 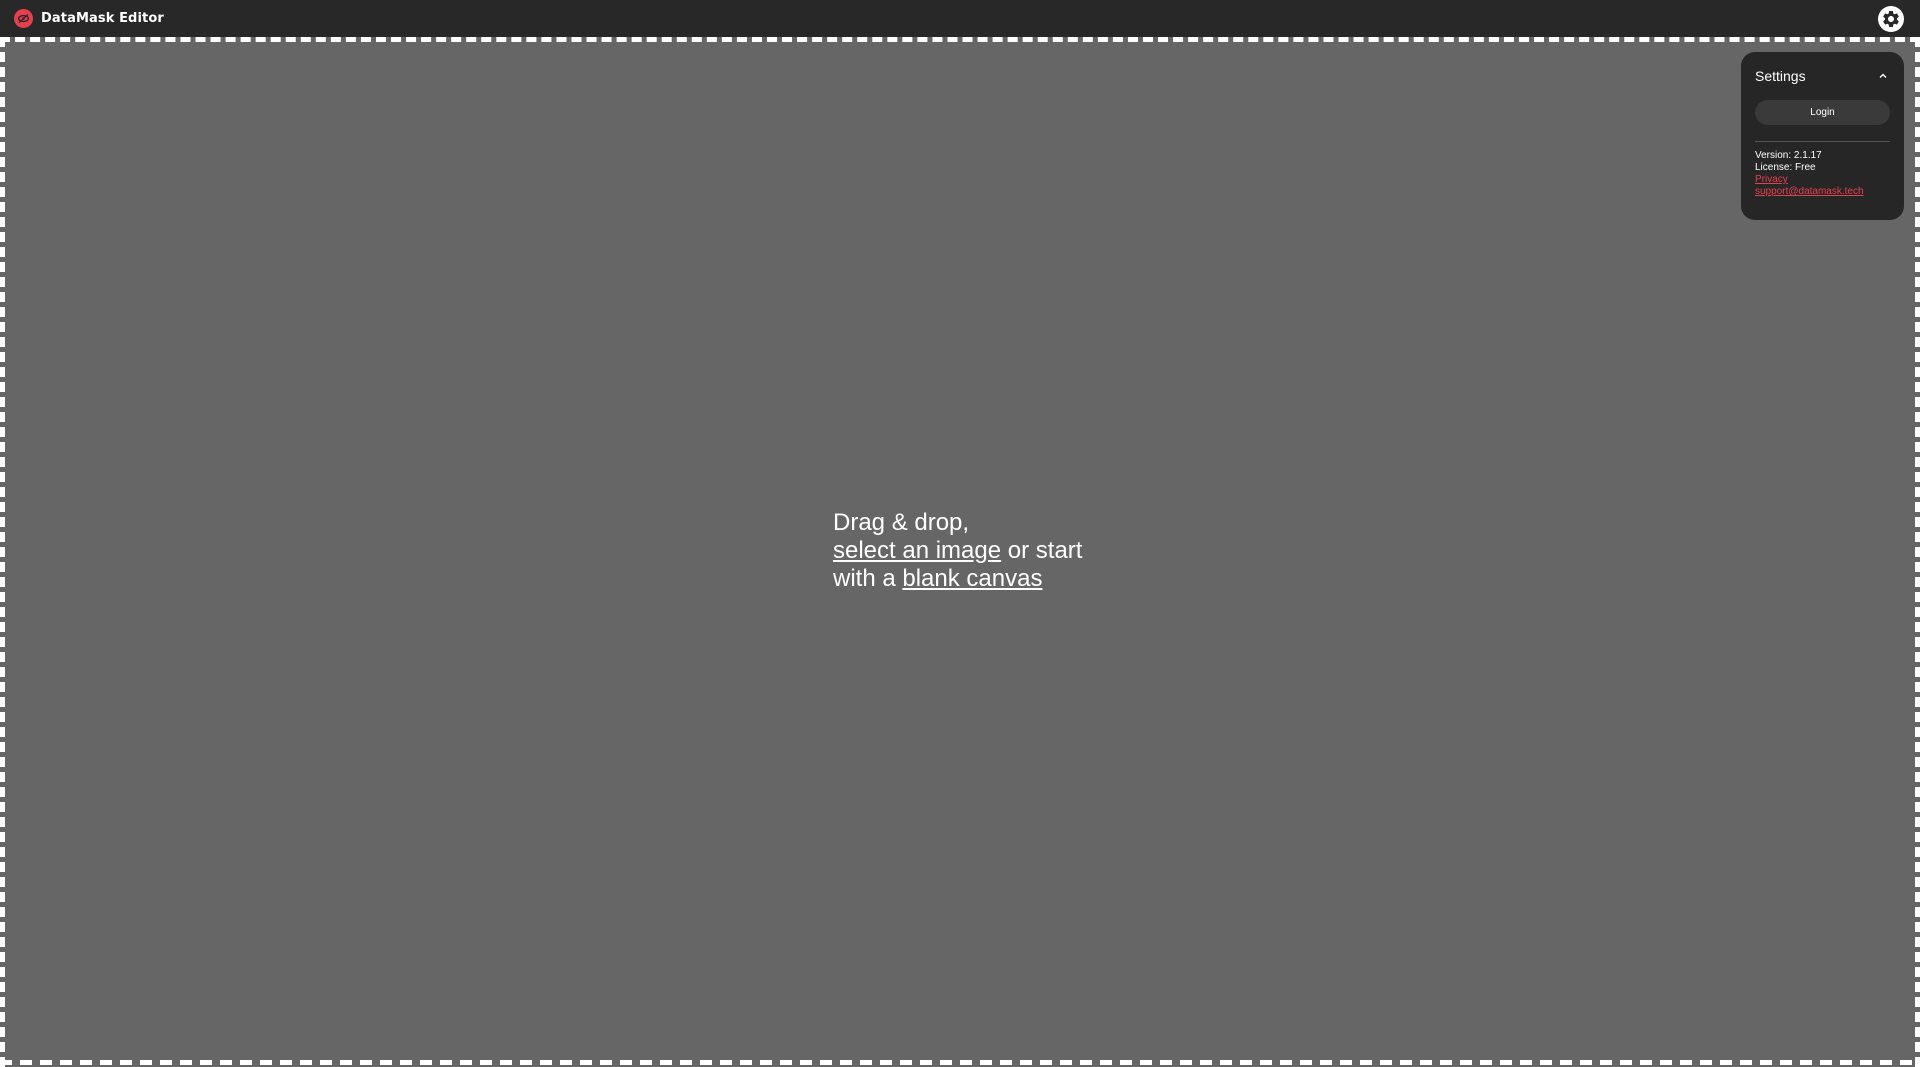 I want to click on select-image-link: select an image, so click(x=917, y=550).